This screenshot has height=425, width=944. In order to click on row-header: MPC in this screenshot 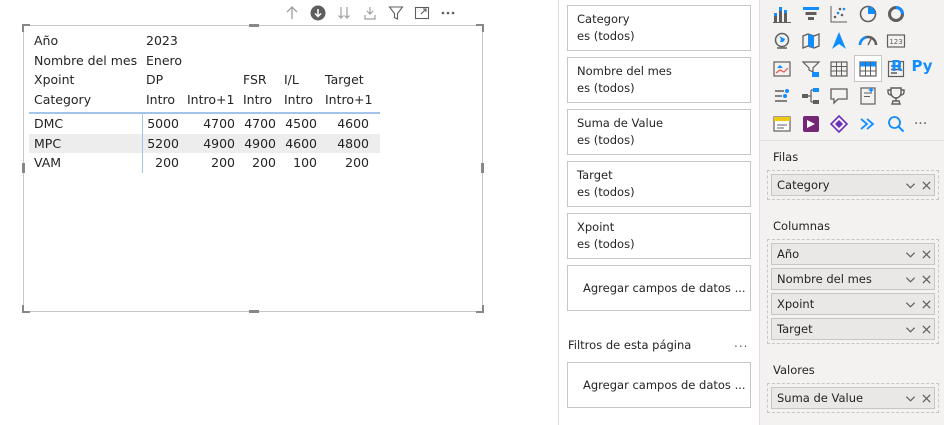, I will do `click(85, 144)`.